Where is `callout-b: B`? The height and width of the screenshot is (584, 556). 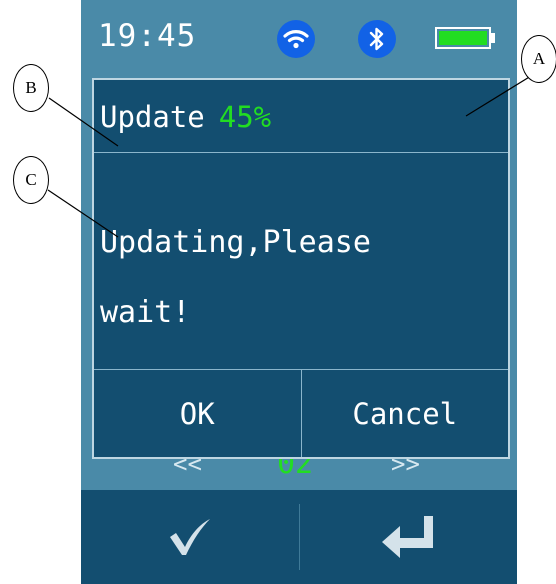 callout-b: B is located at coordinates (31, 88).